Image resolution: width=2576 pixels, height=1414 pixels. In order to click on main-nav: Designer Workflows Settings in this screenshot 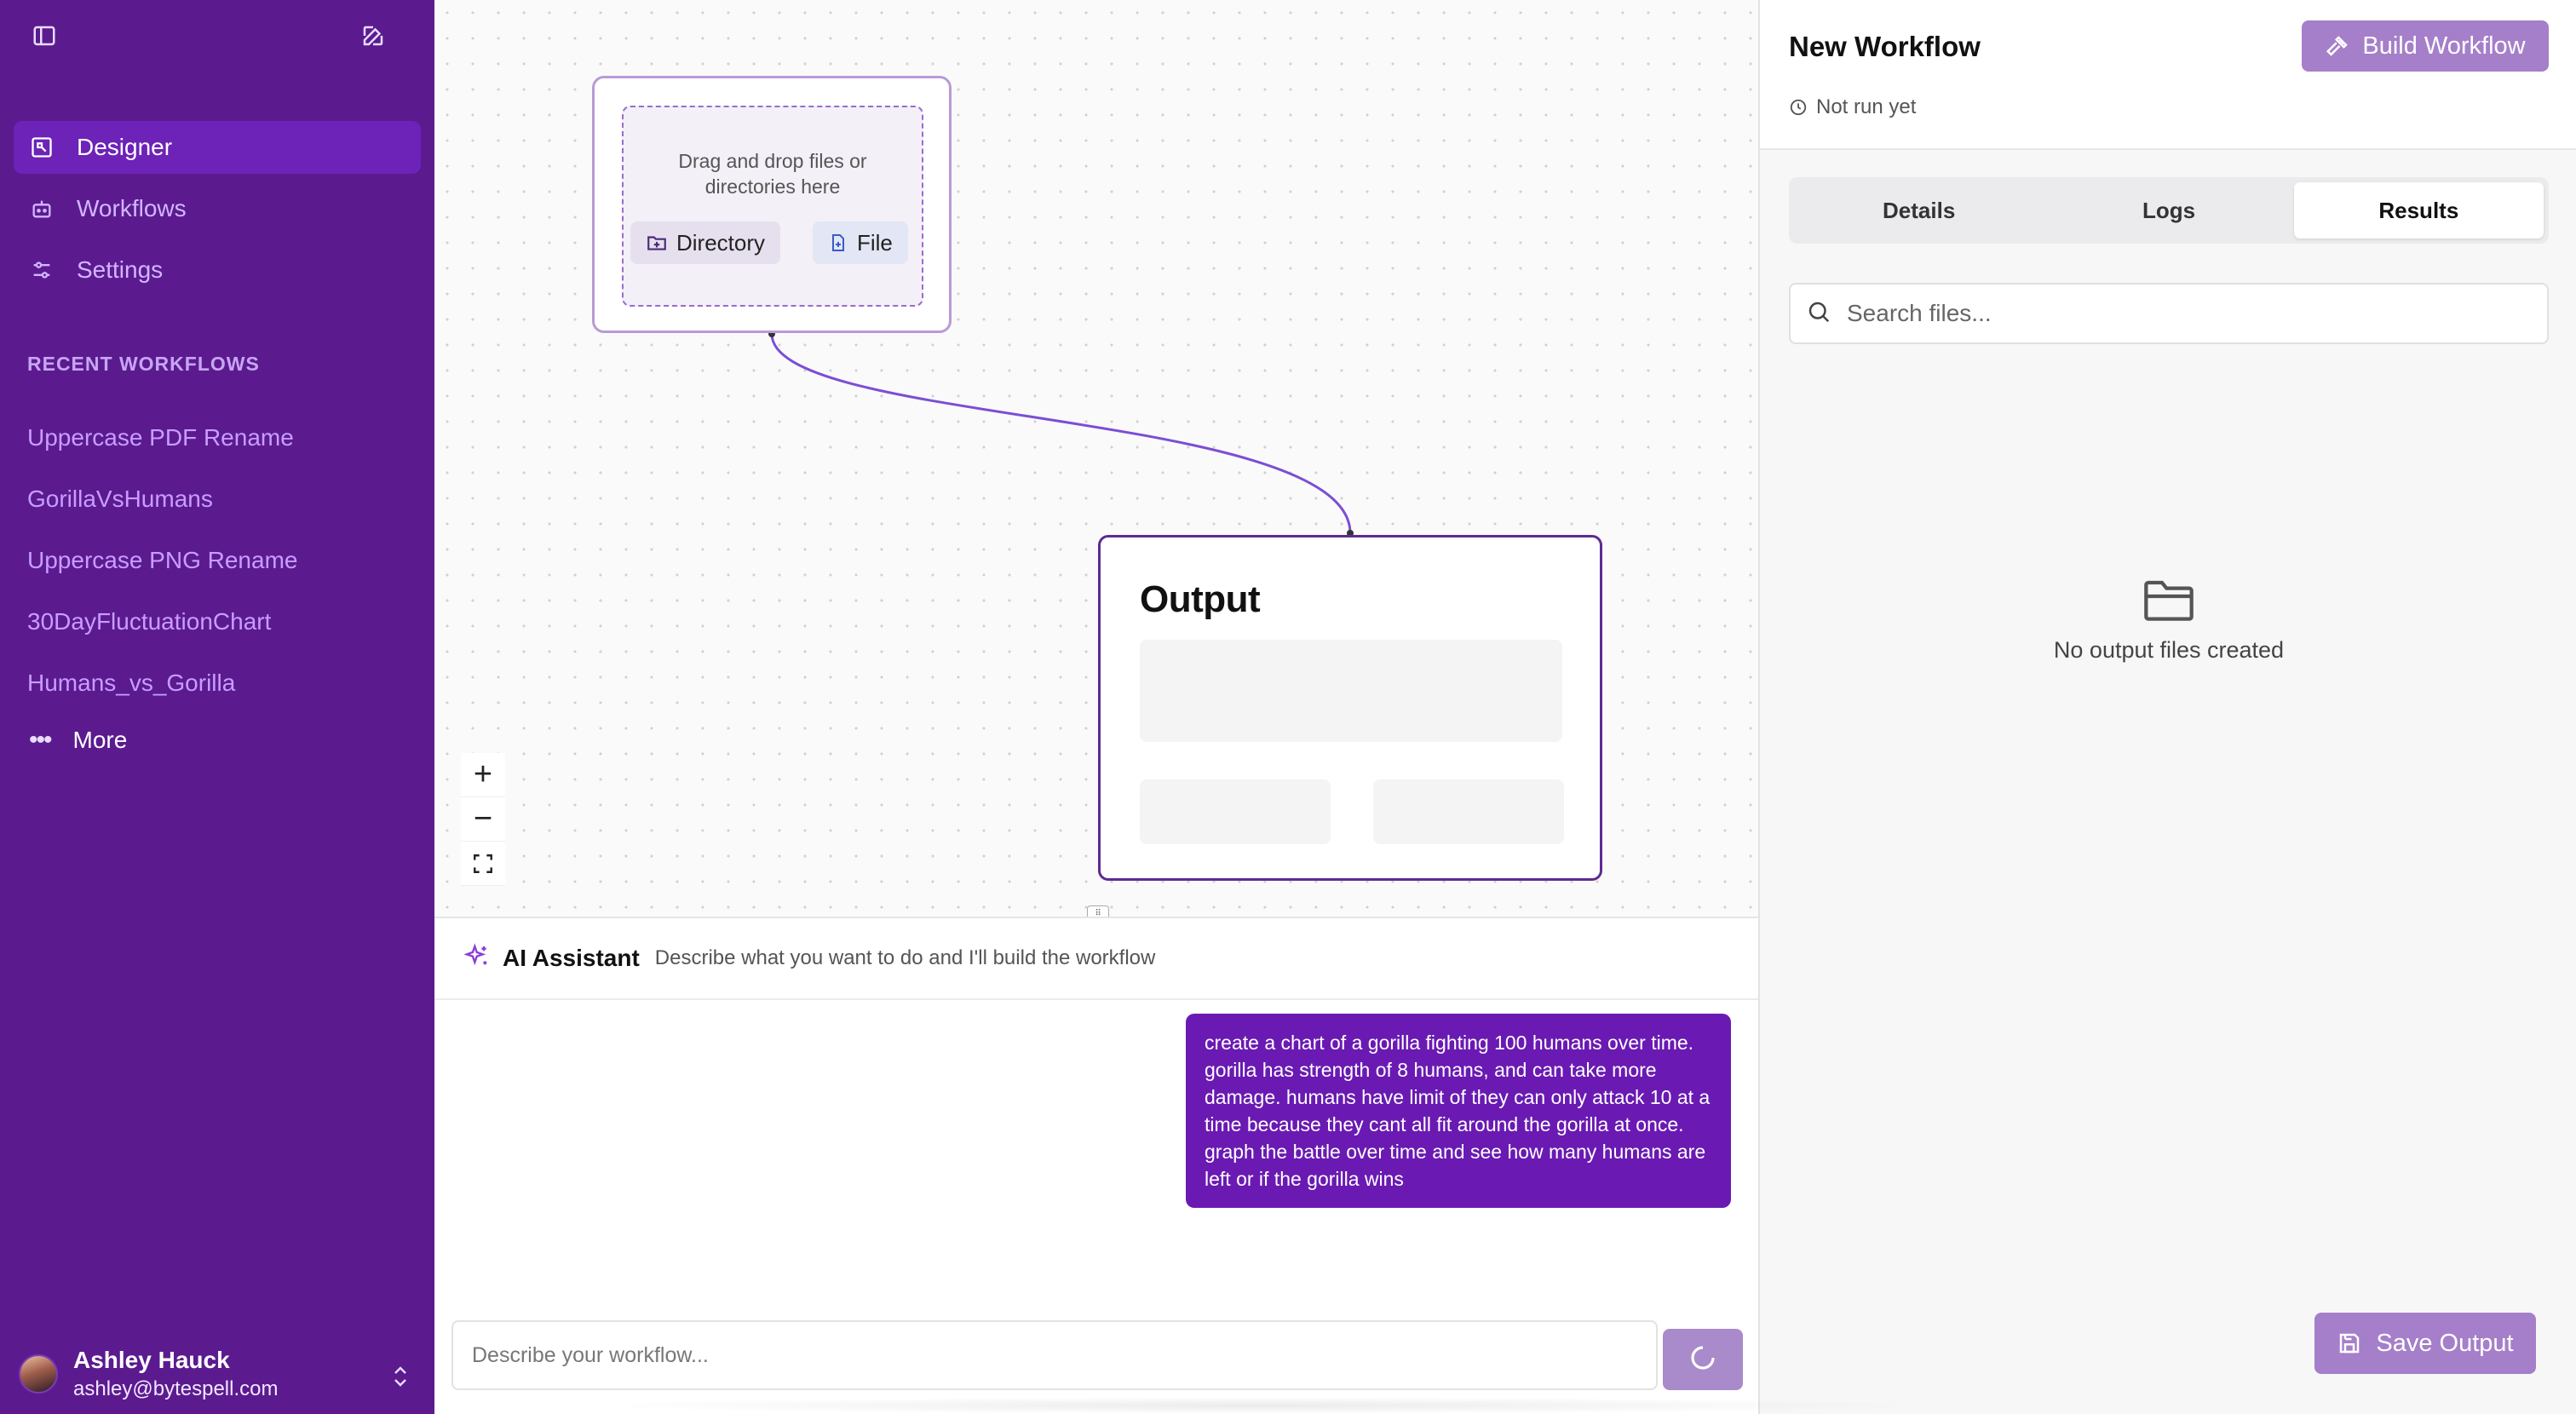, I will do `click(217, 213)`.